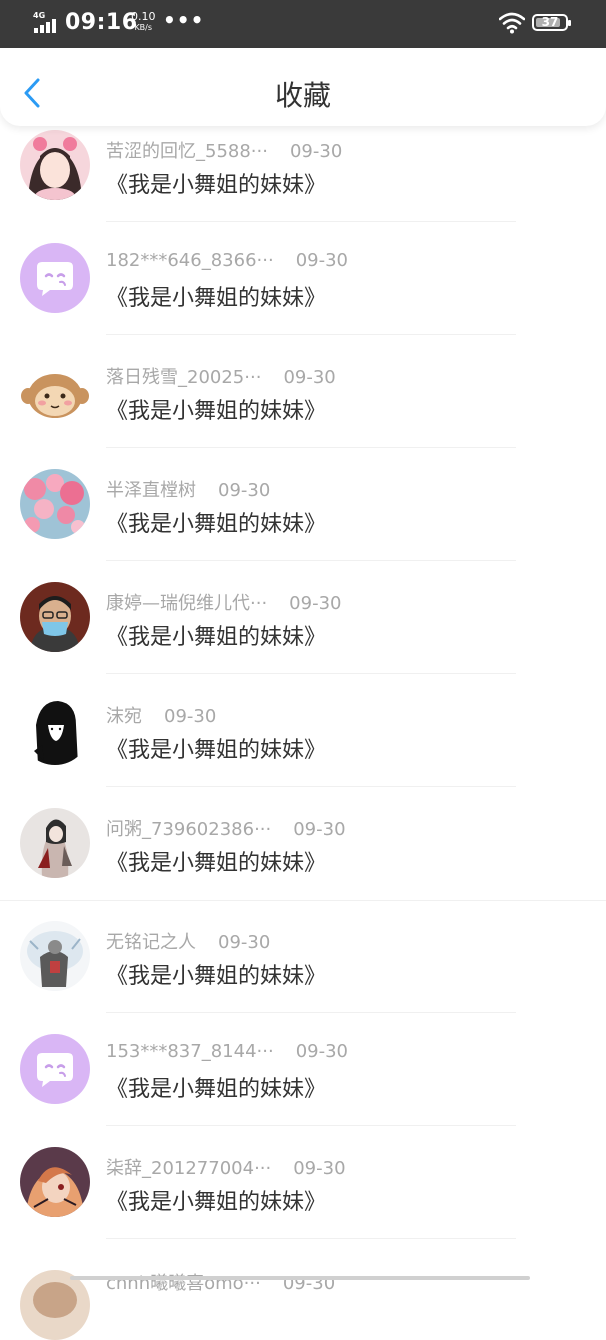 Image resolution: width=606 pixels, height=1340 pixels. Describe the element at coordinates (302, 95) in the screenshot. I see `page-title: 收藏` at that location.